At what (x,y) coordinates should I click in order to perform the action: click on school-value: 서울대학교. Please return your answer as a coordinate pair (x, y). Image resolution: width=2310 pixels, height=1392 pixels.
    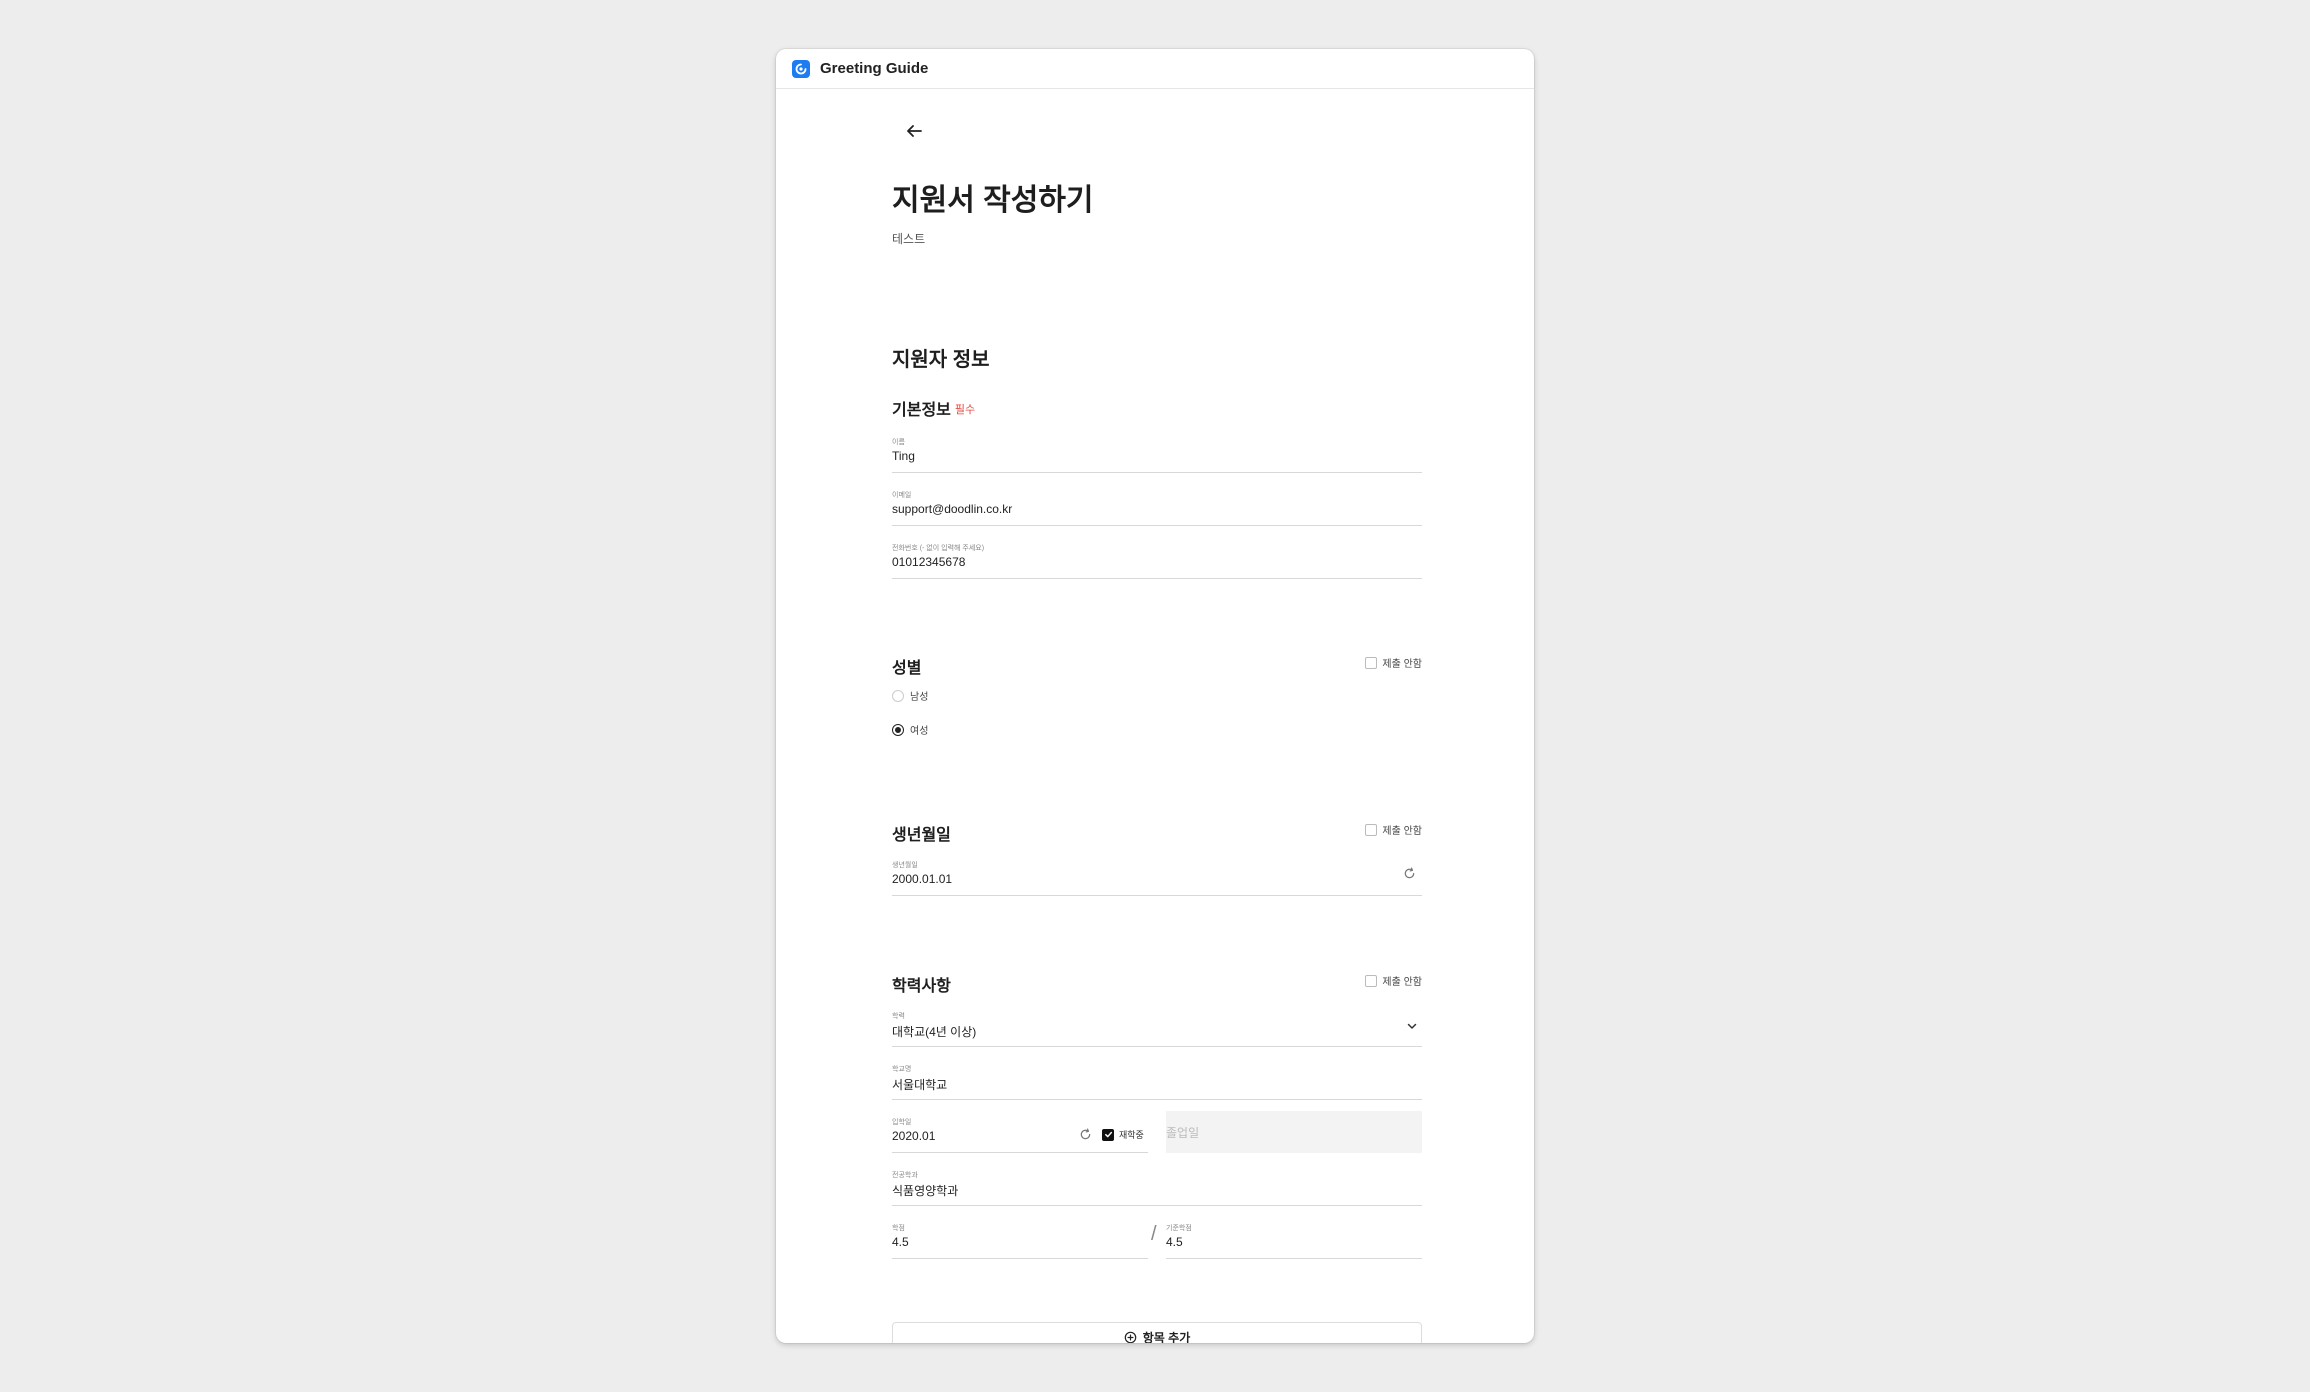
    Looking at the image, I should click on (920, 1085).